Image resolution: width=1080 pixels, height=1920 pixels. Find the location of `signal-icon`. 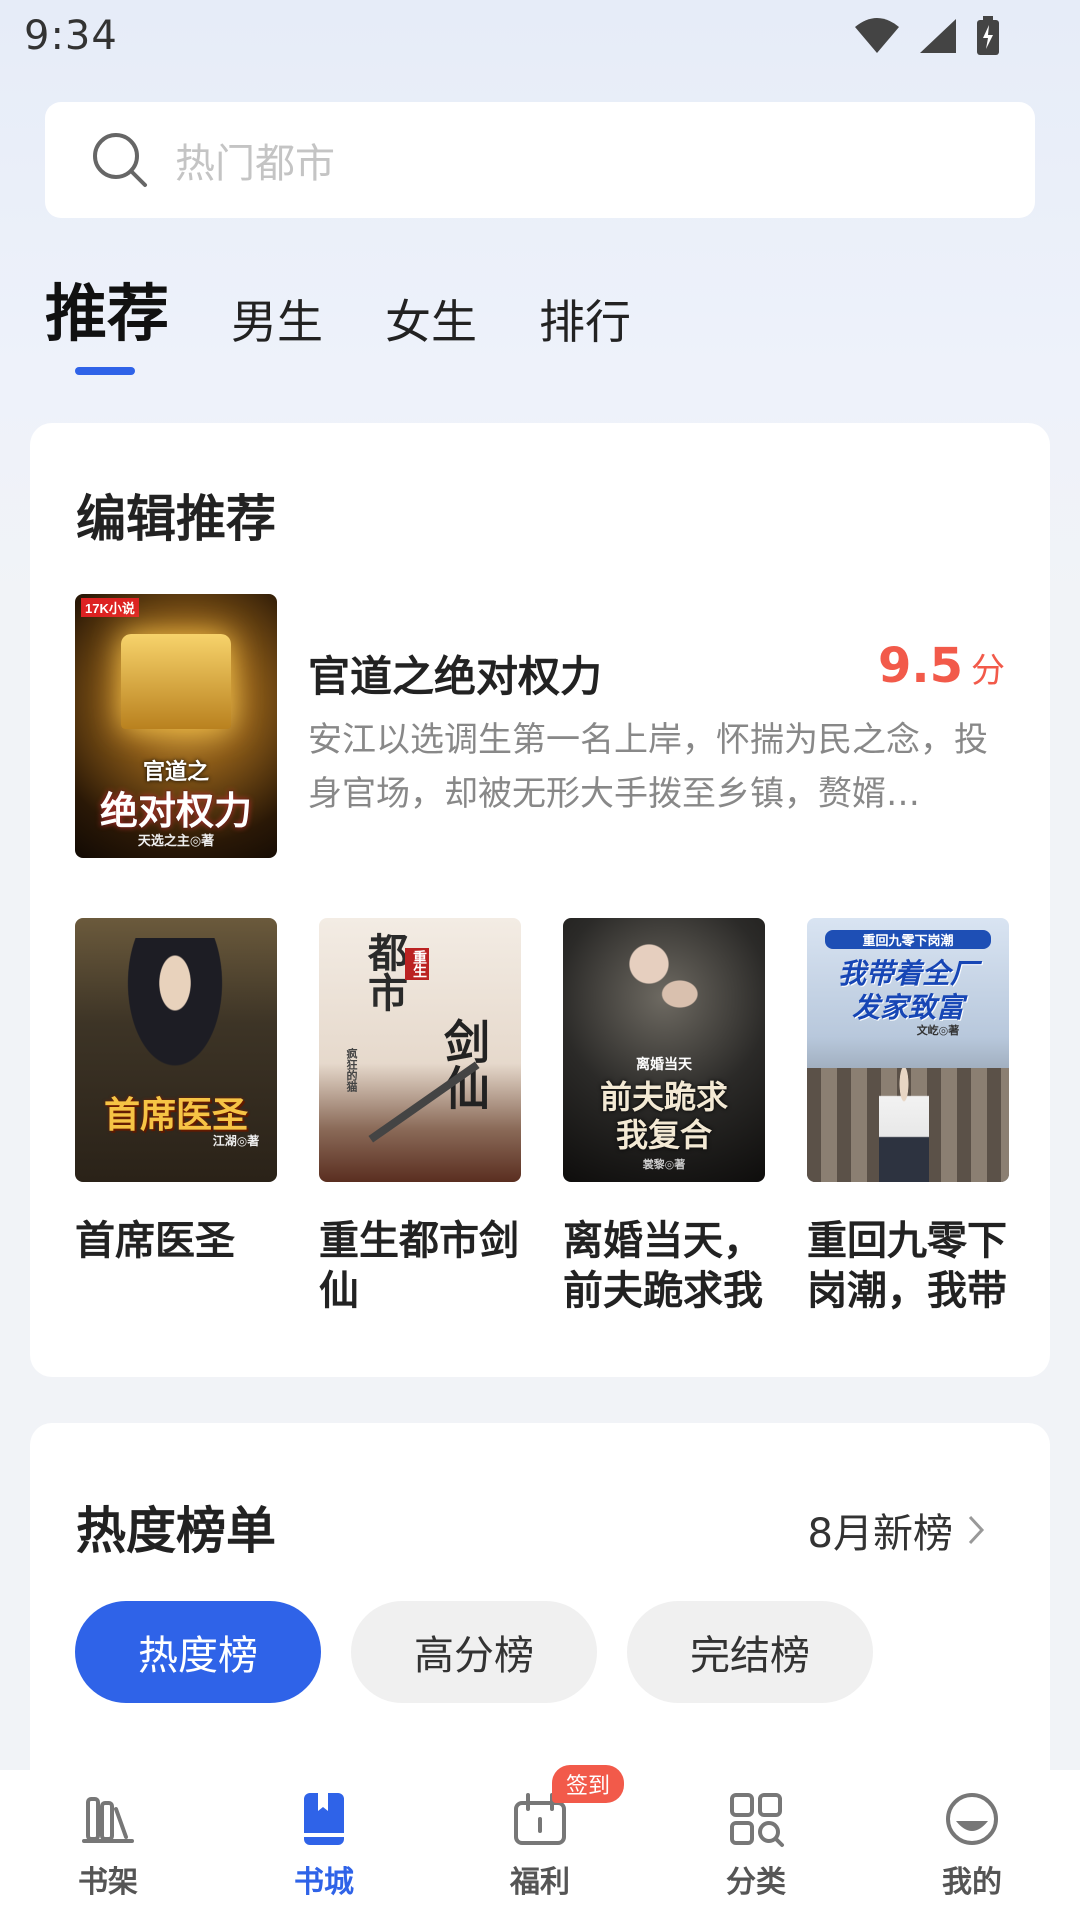

signal-icon is located at coordinates (938, 36).